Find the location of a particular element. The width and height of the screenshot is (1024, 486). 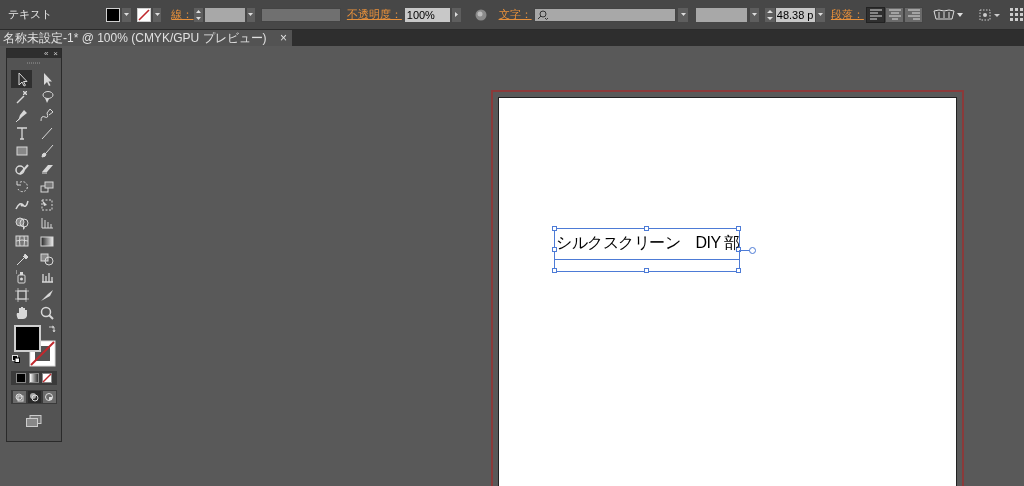

font-style-field is located at coordinates (722, 14).